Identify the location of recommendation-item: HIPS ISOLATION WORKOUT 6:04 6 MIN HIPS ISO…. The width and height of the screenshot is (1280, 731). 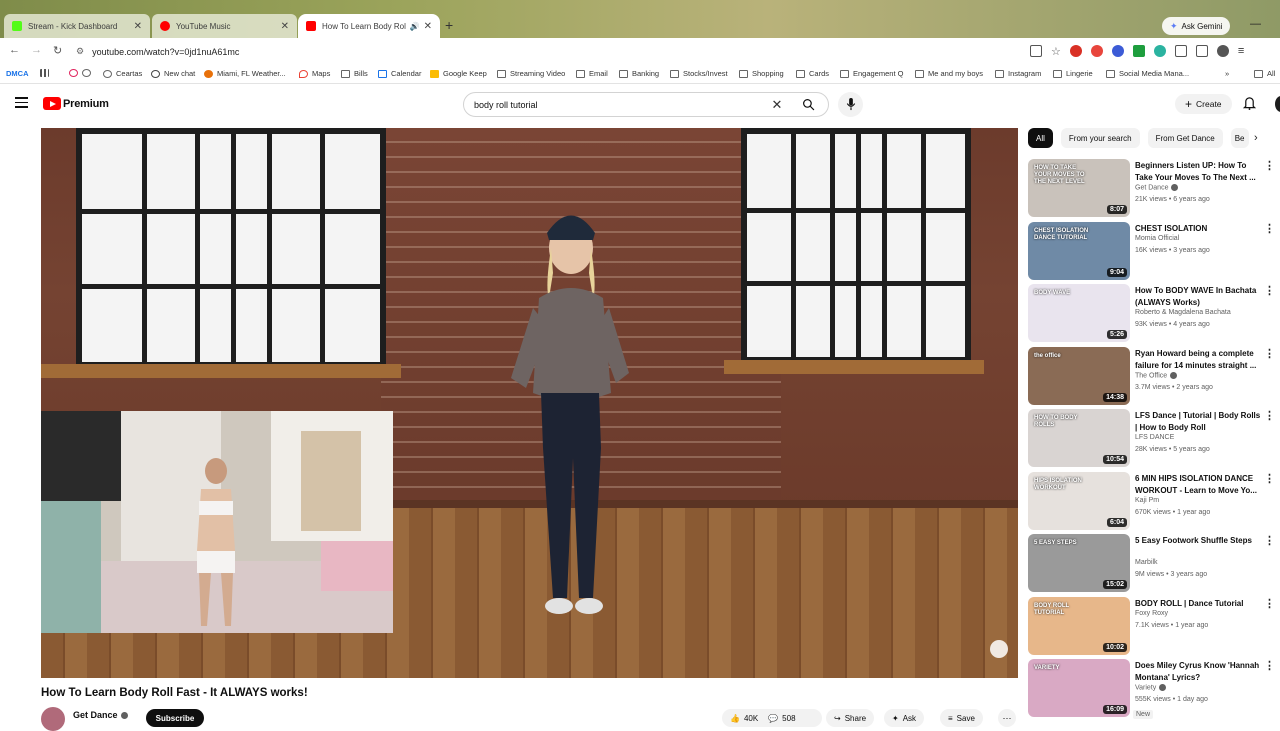
(1154, 500).